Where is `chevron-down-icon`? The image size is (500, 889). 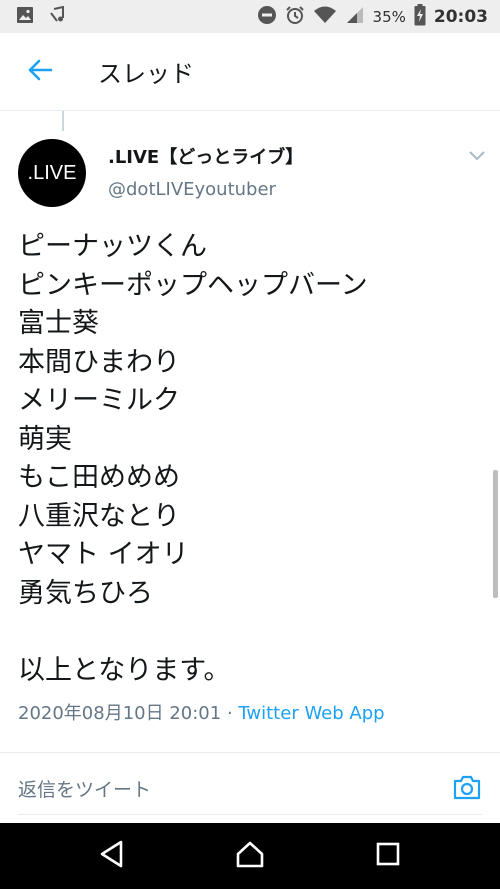 chevron-down-icon is located at coordinates (477, 156).